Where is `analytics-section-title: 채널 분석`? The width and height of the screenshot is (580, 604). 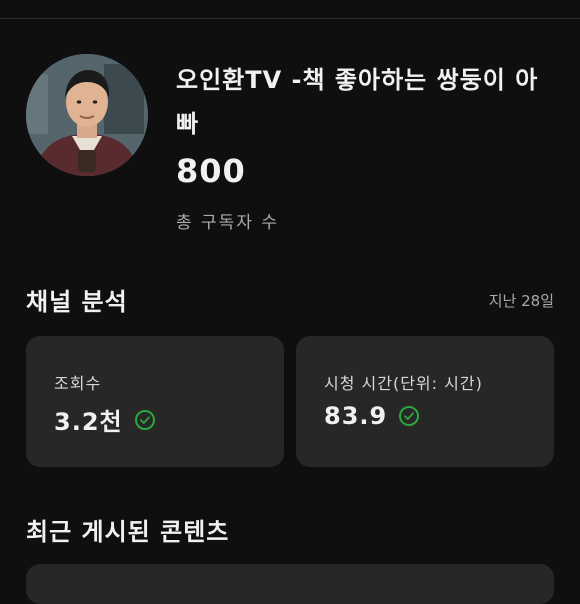 analytics-section-title: 채널 분석 is located at coordinates (77, 302).